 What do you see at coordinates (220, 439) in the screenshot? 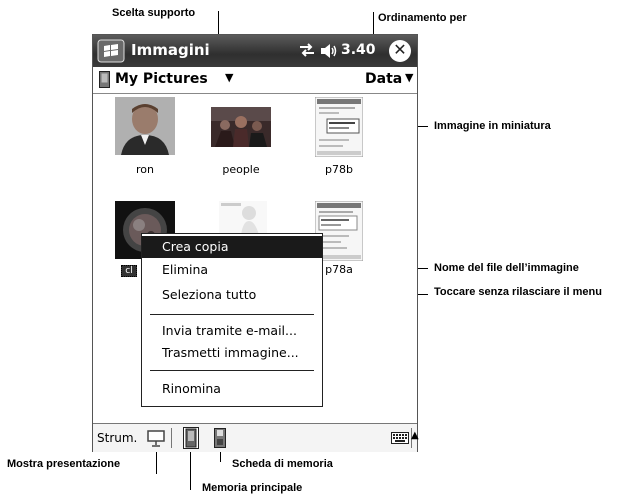
I see `storage-card-icon` at bounding box center [220, 439].